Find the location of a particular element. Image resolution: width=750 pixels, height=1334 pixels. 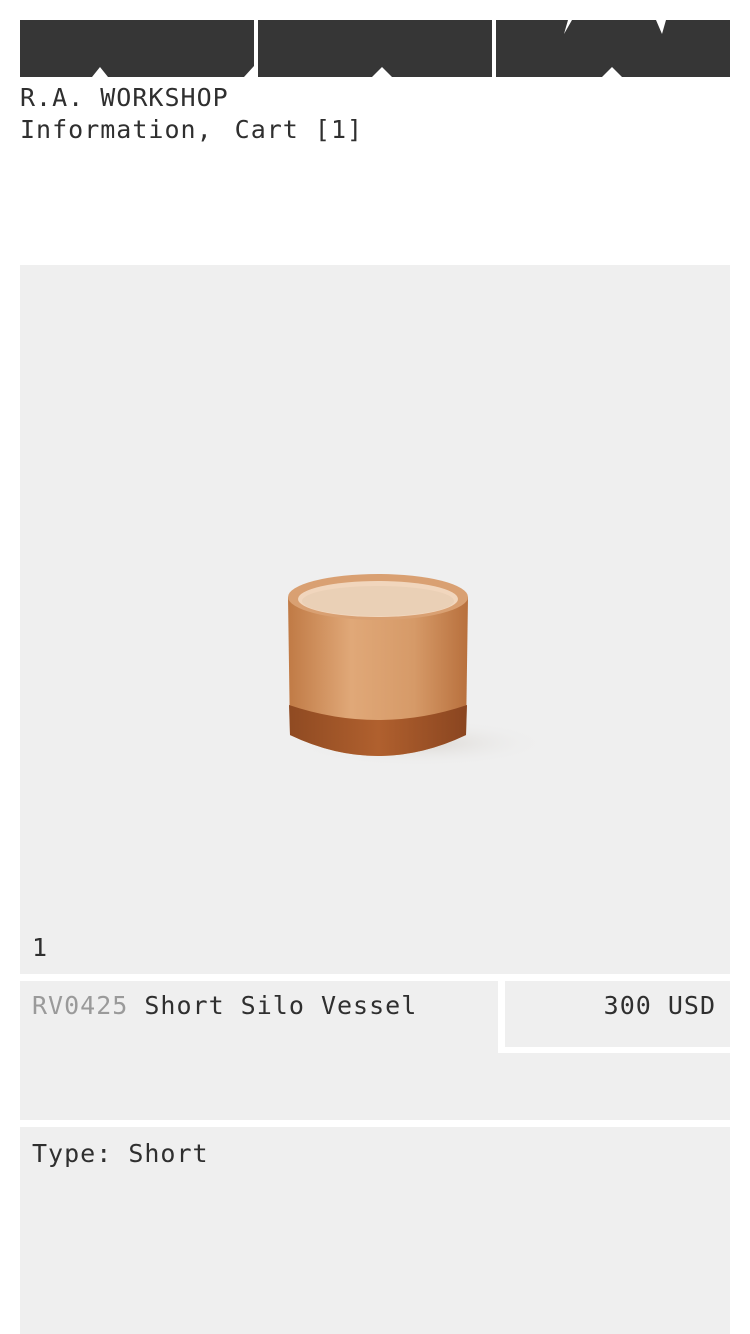

product-price: 300 USD is located at coordinates (659, 1005).